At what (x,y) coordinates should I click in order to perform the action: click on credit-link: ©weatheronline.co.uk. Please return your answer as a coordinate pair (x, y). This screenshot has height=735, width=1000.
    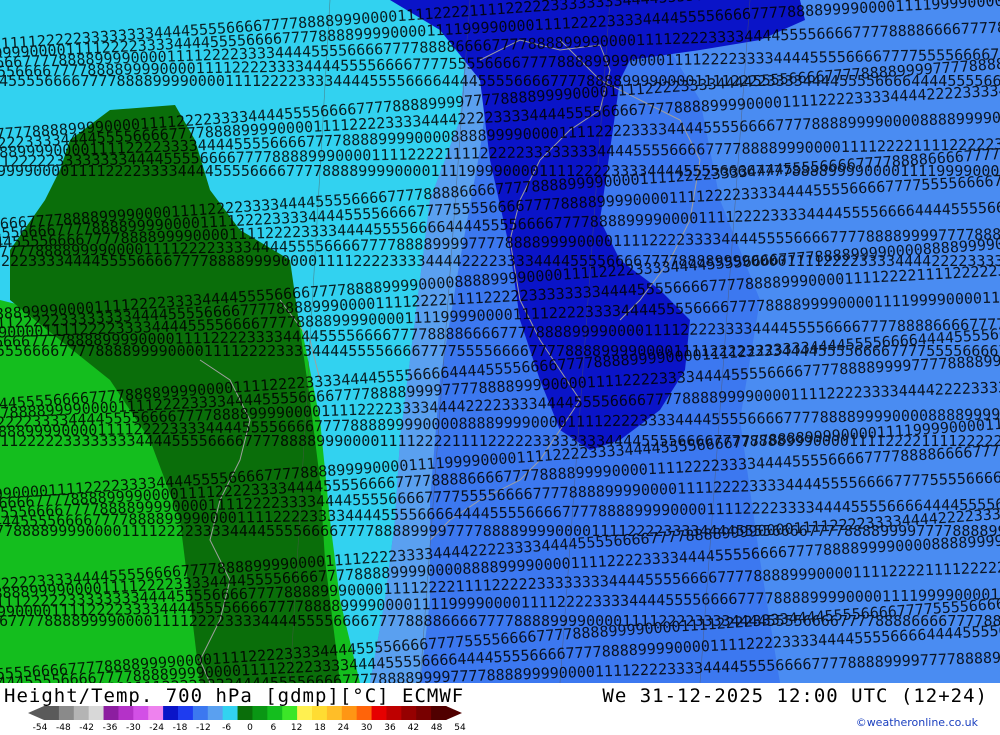
    Looking at the image, I should click on (917, 722).